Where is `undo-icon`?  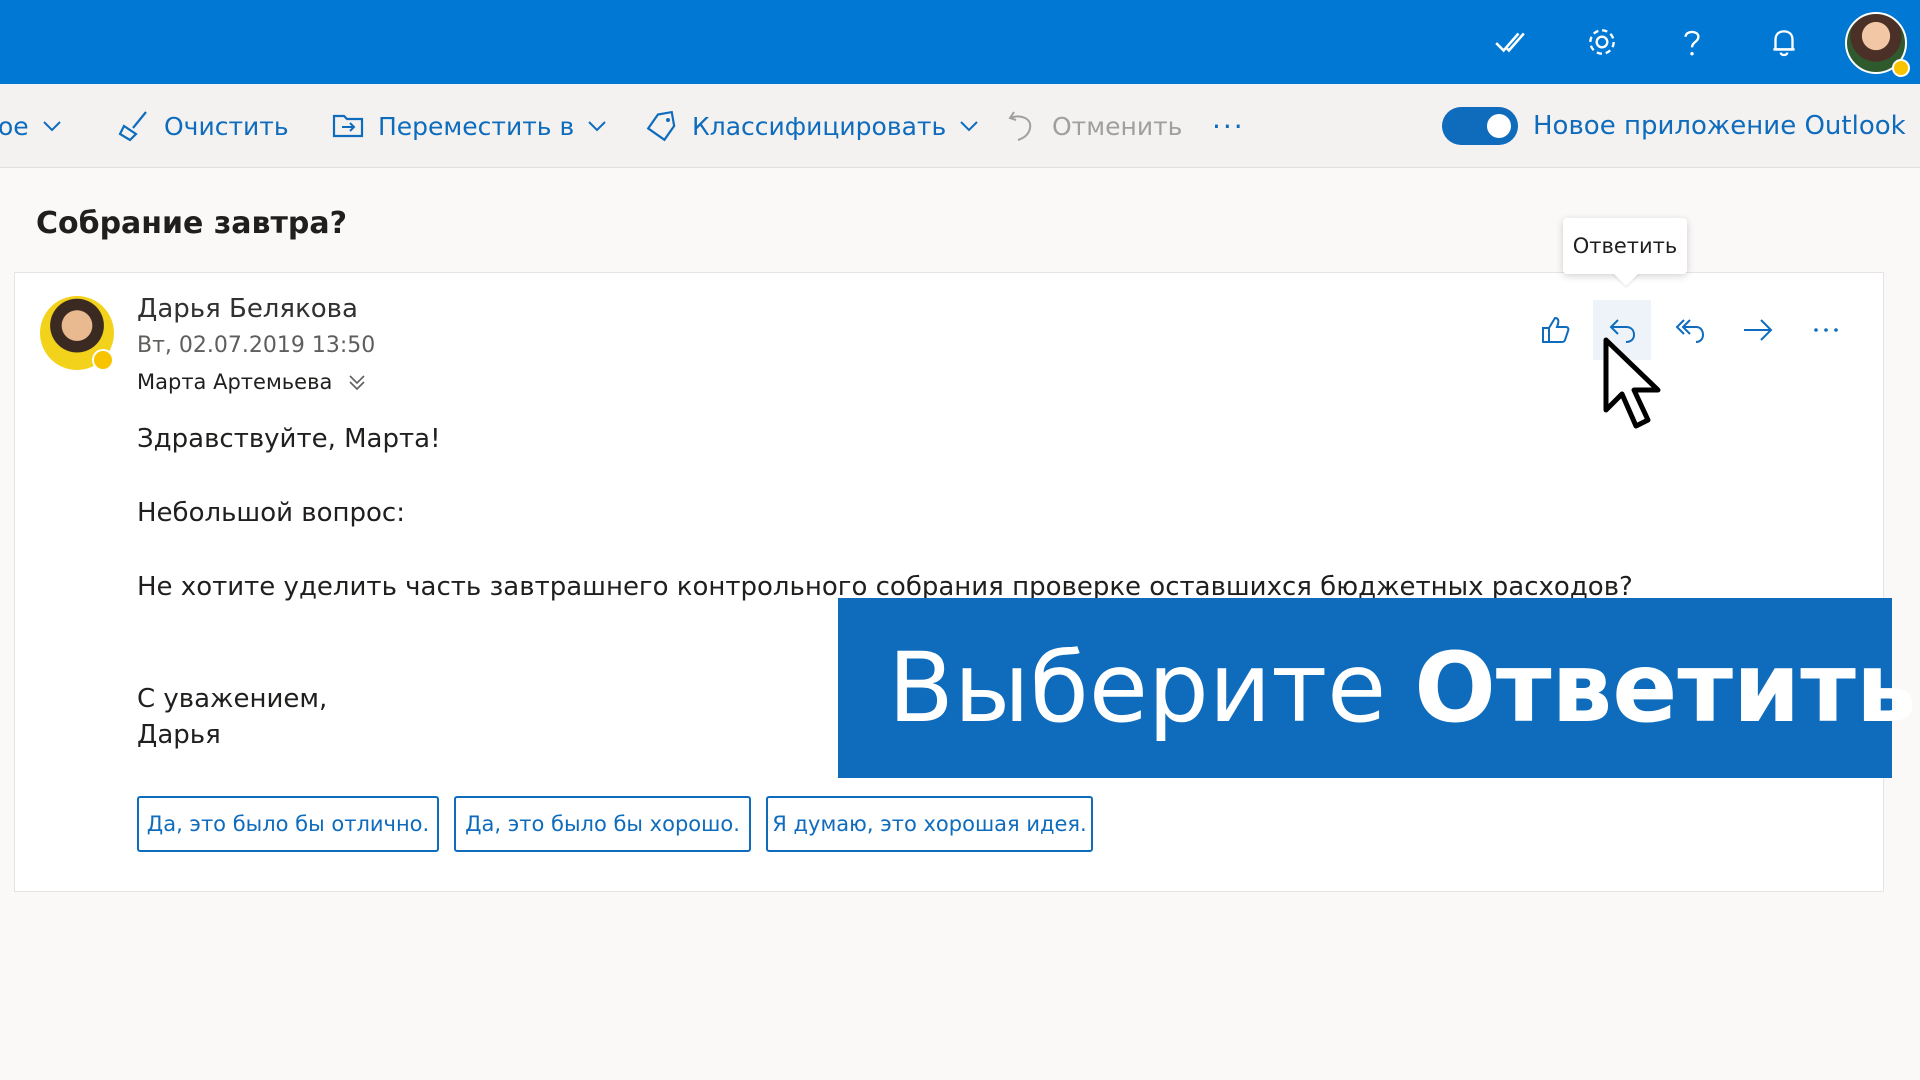
undo-icon is located at coordinates (1022, 126).